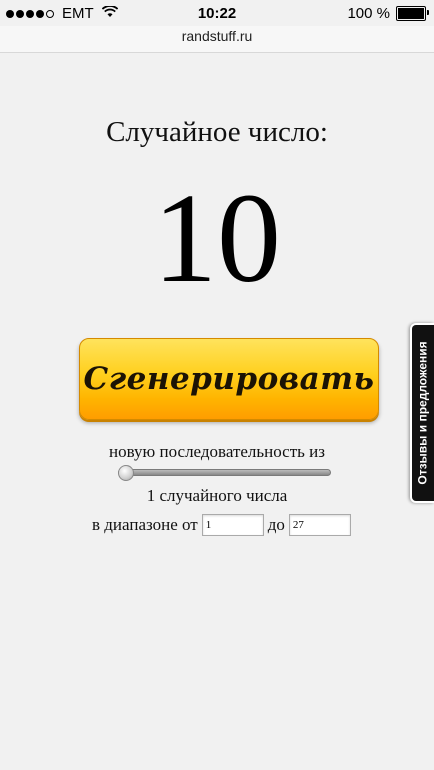 The width and height of the screenshot is (434, 770). What do you see at coordinates (319, 525) in the screenshot?
I see `range-to-input` at bounding box center [319, 525].